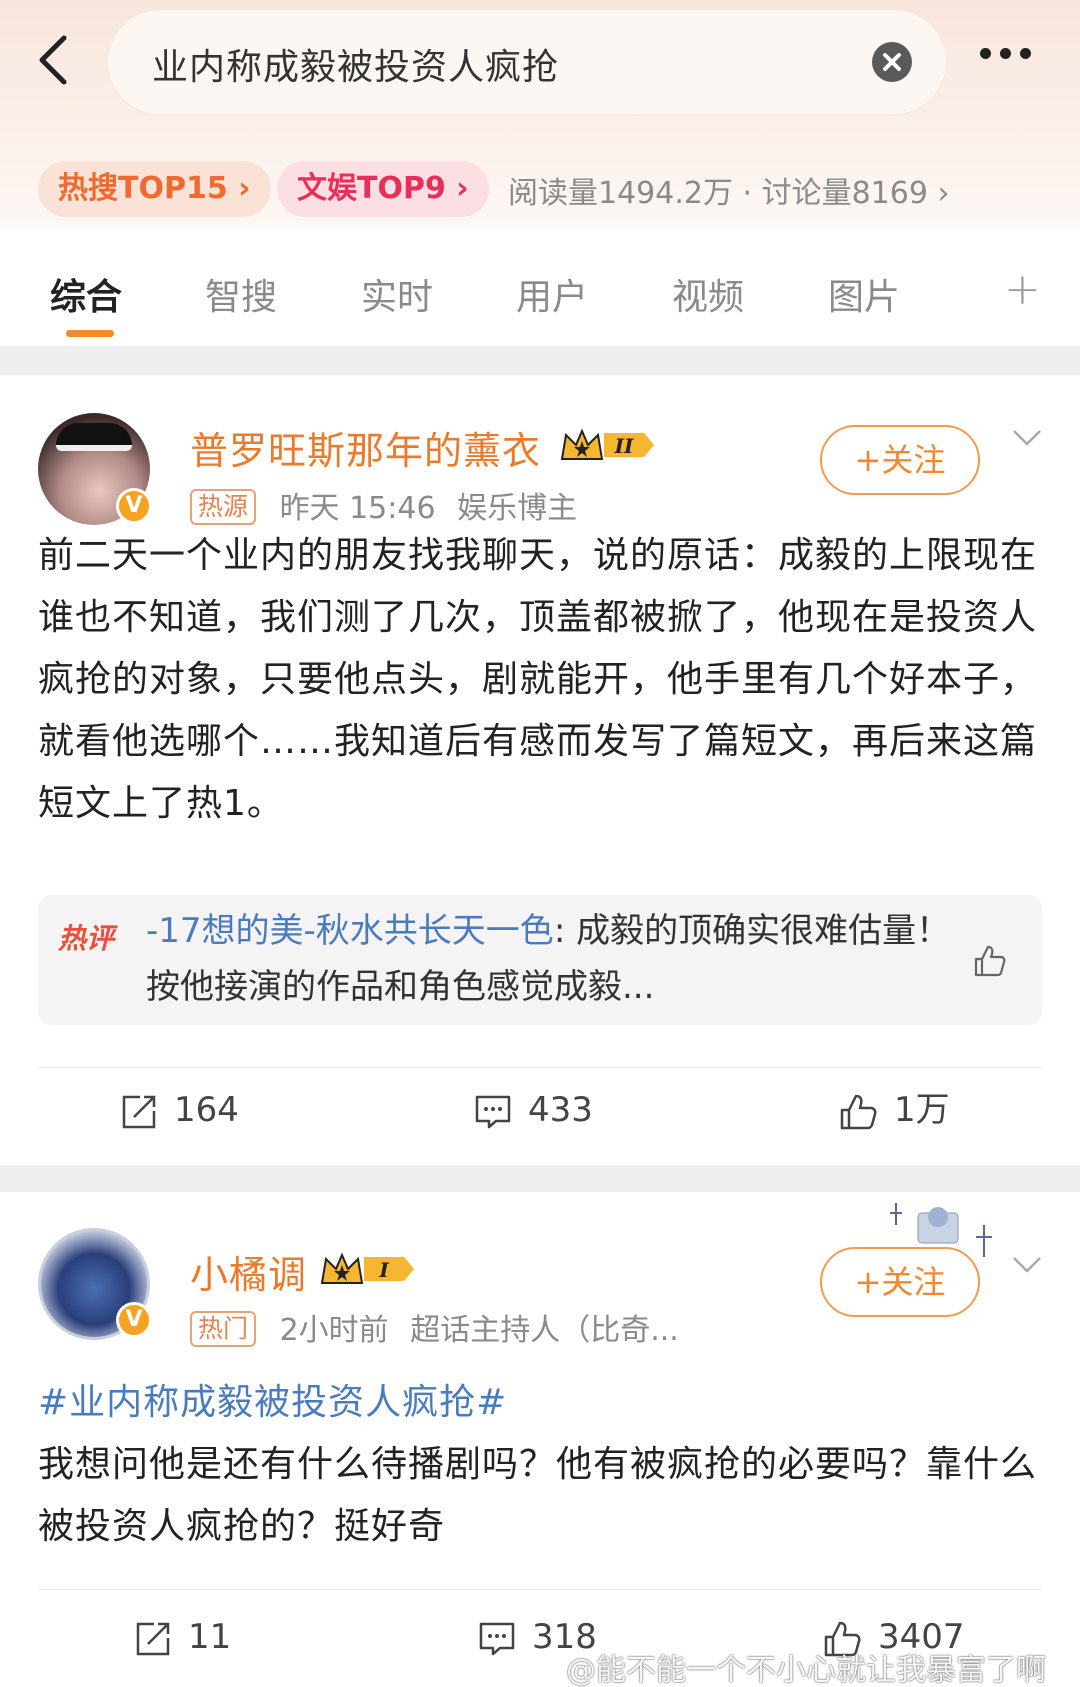 Image resolution: width=1080 pixels, height=1687 pixels. What do you see at coordinates (397, 294) in the screenshot?
I see `tab-realtime: 实时` at bounding box center [397, 294].